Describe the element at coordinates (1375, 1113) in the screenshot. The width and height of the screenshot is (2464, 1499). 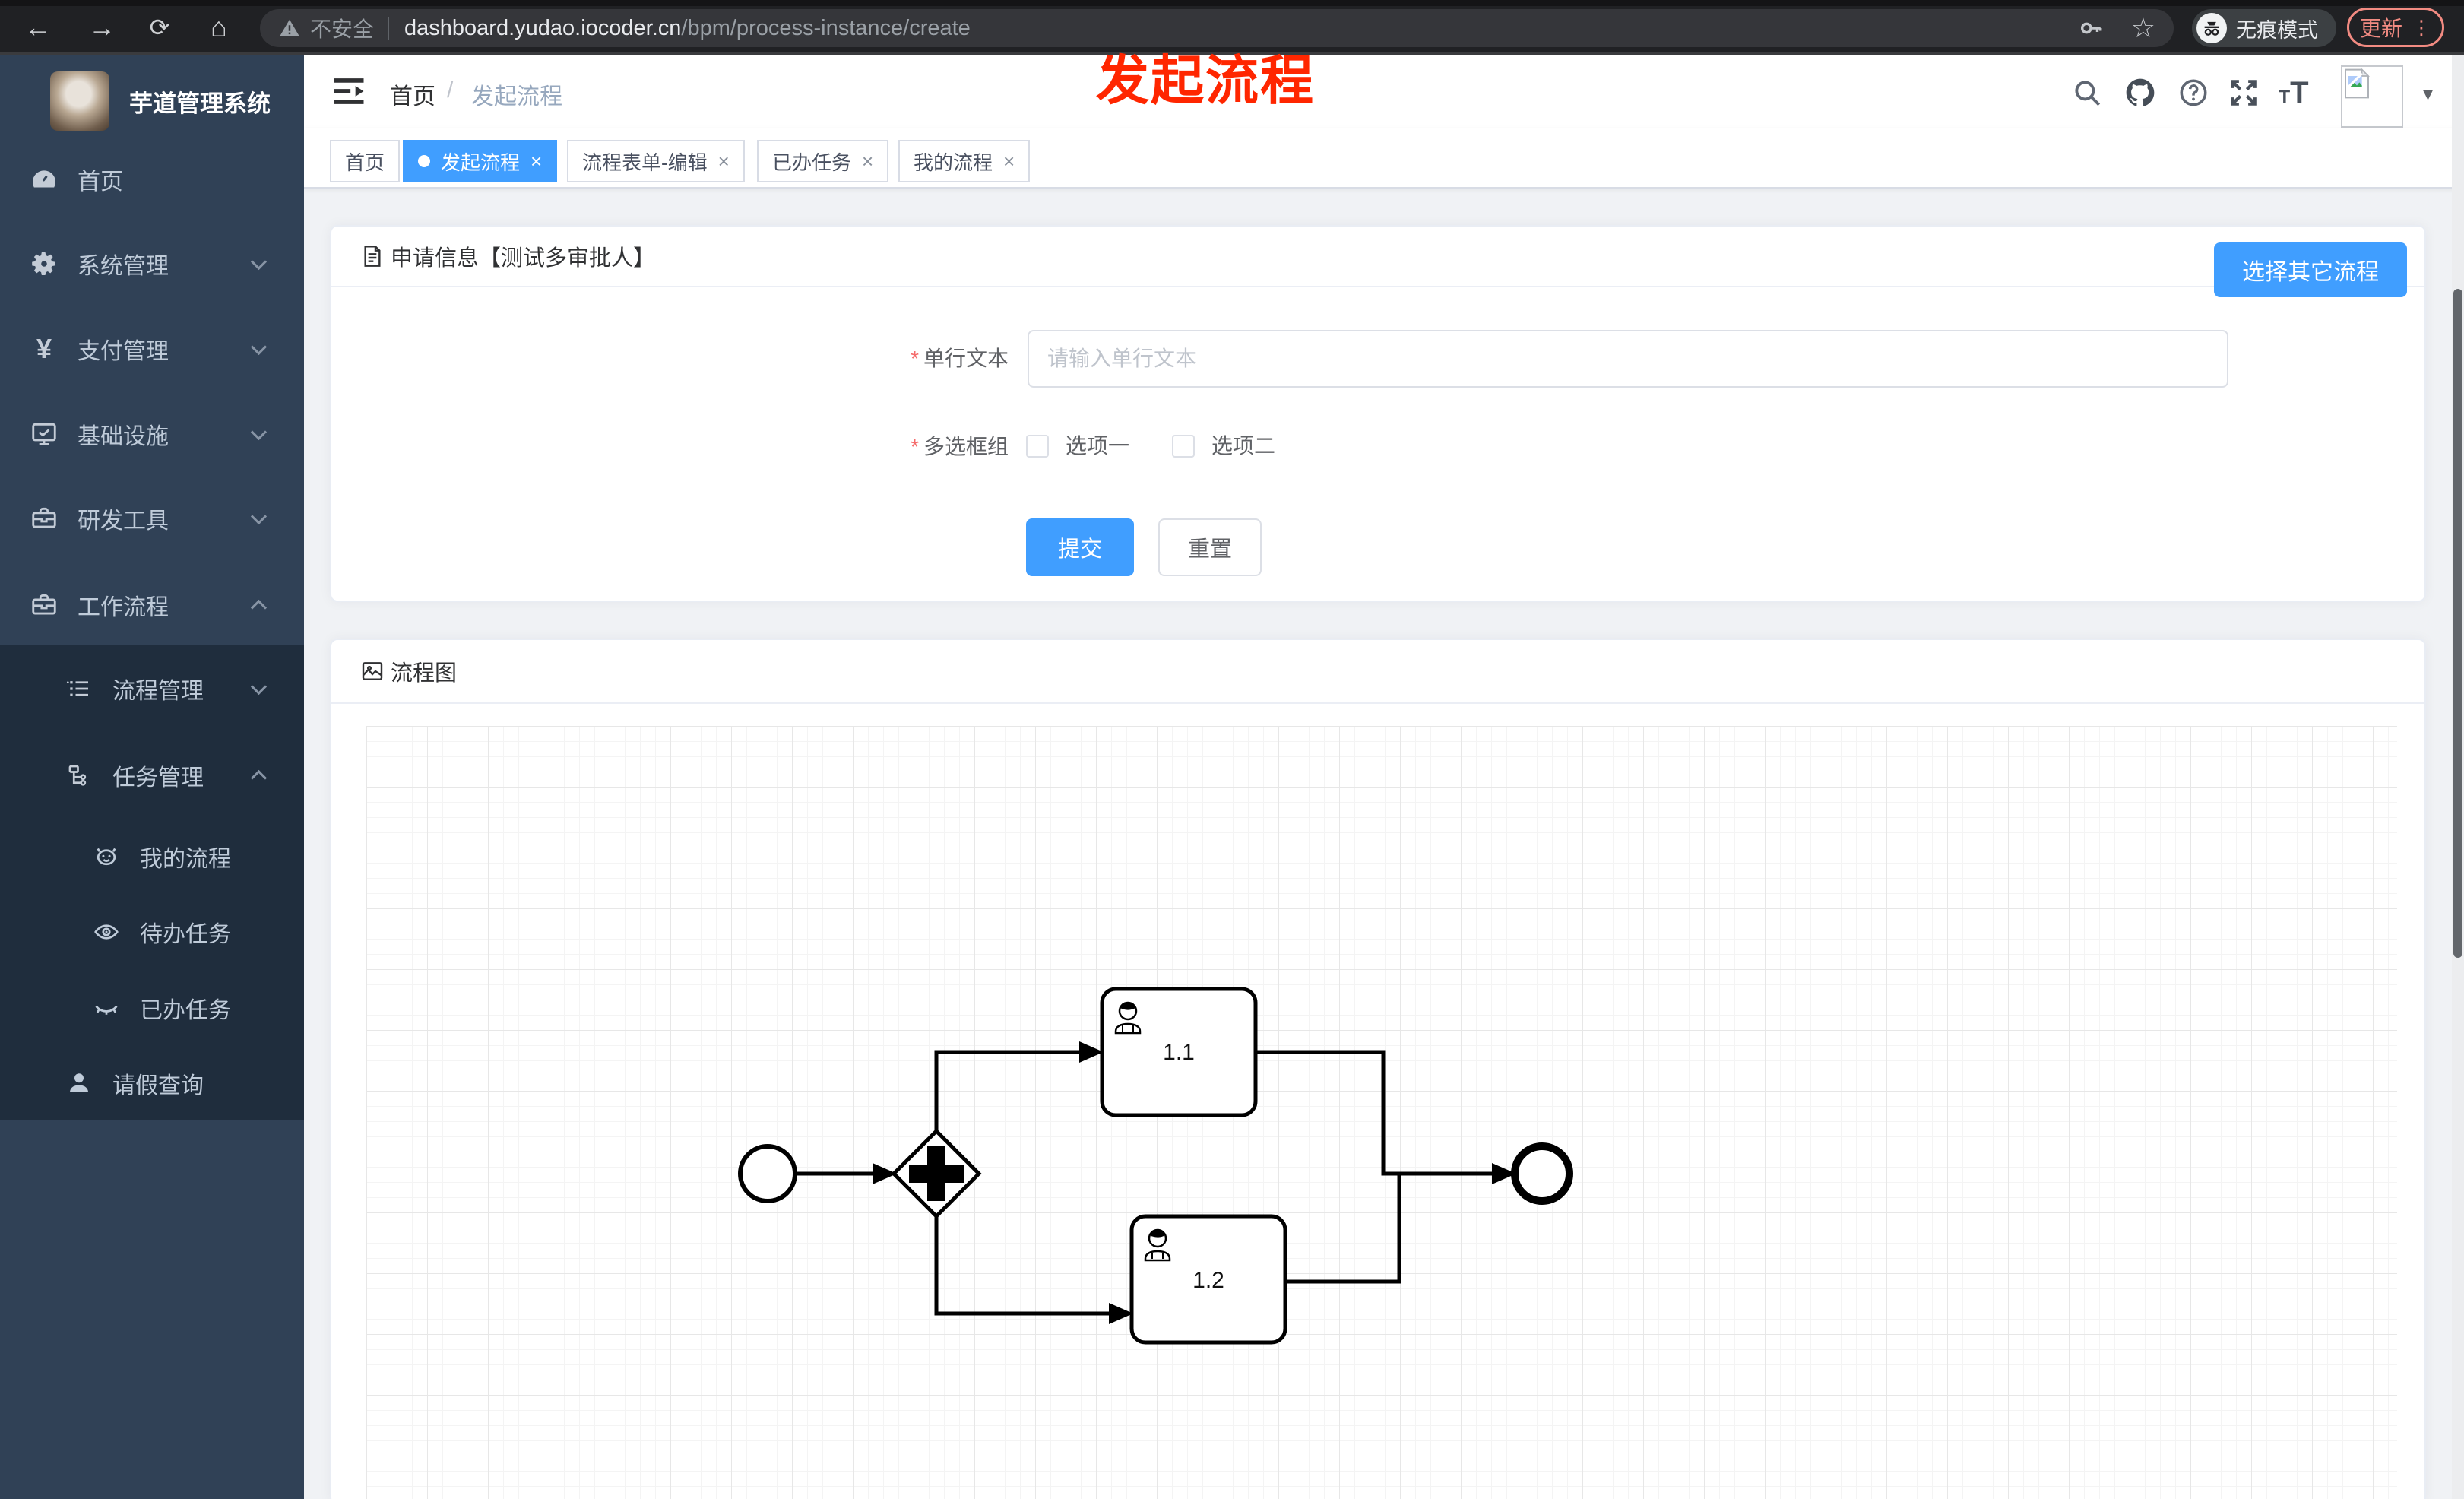
I see `flow-task1-to-end` at that location.